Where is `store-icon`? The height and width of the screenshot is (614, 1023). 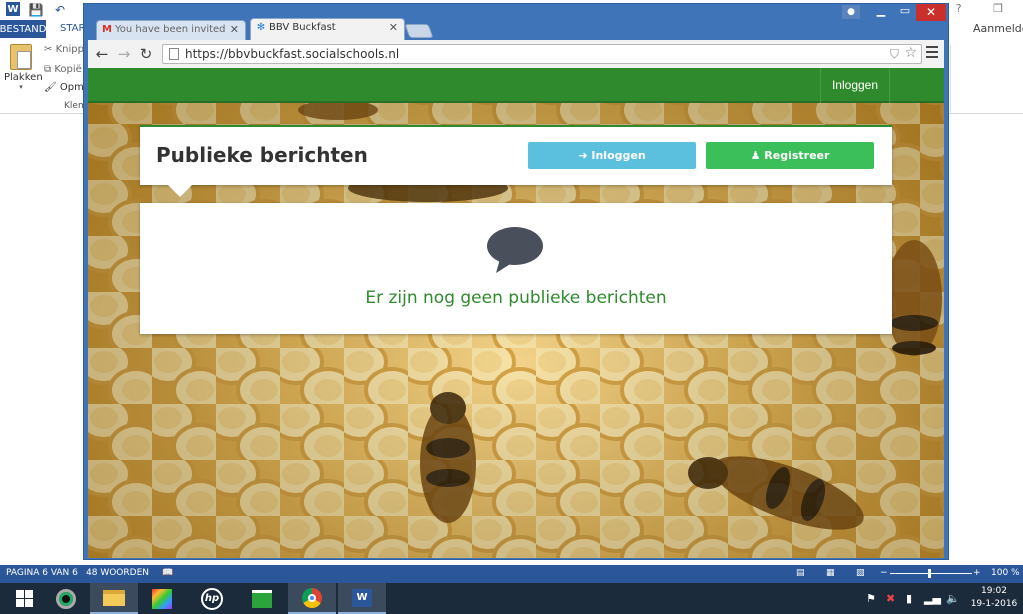 store-icon is located at coordinates (262, 598).